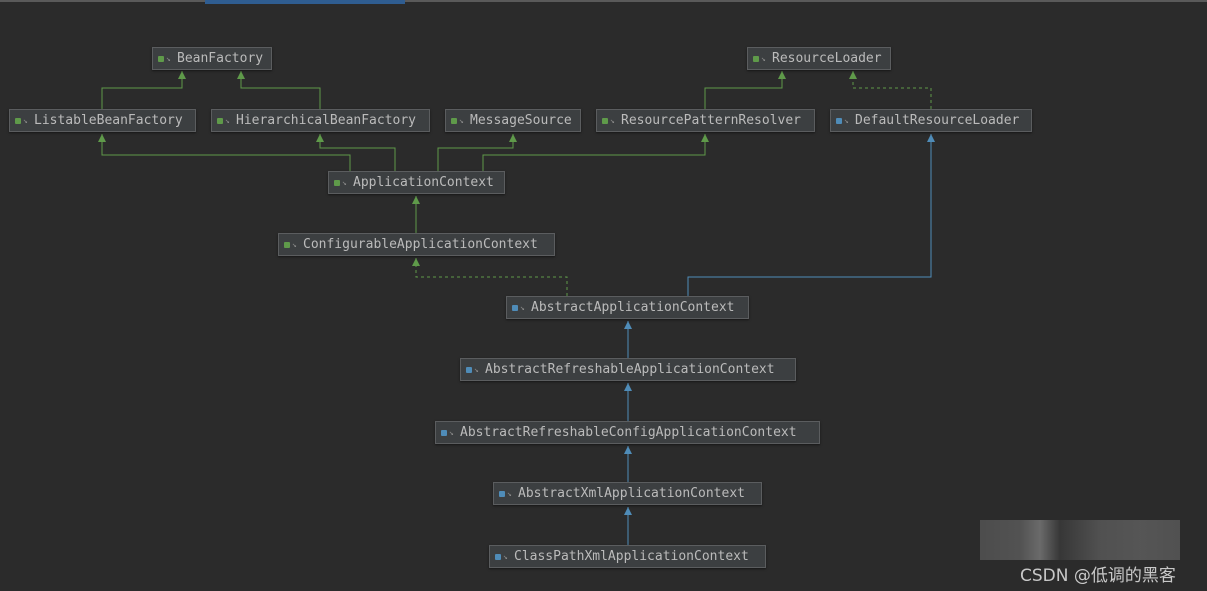 The image size is (1207, 591). I want to click on node-abstractapplicationcontext: ↘ AbstractApplicationContext, so click(627, 307).